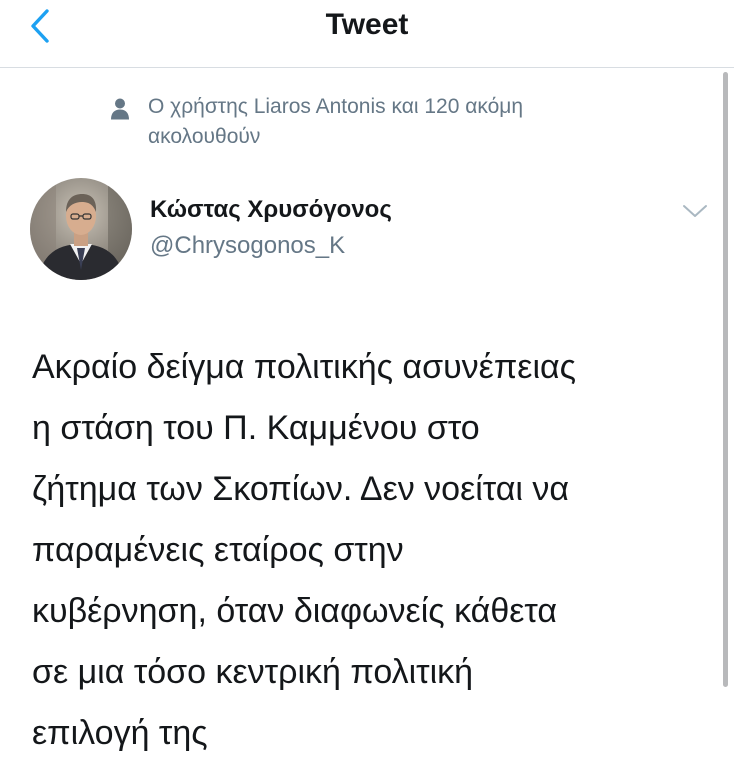 This screenshot has height=769, width=734. What do you see at coordinates (725, 379) in the screenshot?
I see `scrollbar` at bounding box center [725, 379].